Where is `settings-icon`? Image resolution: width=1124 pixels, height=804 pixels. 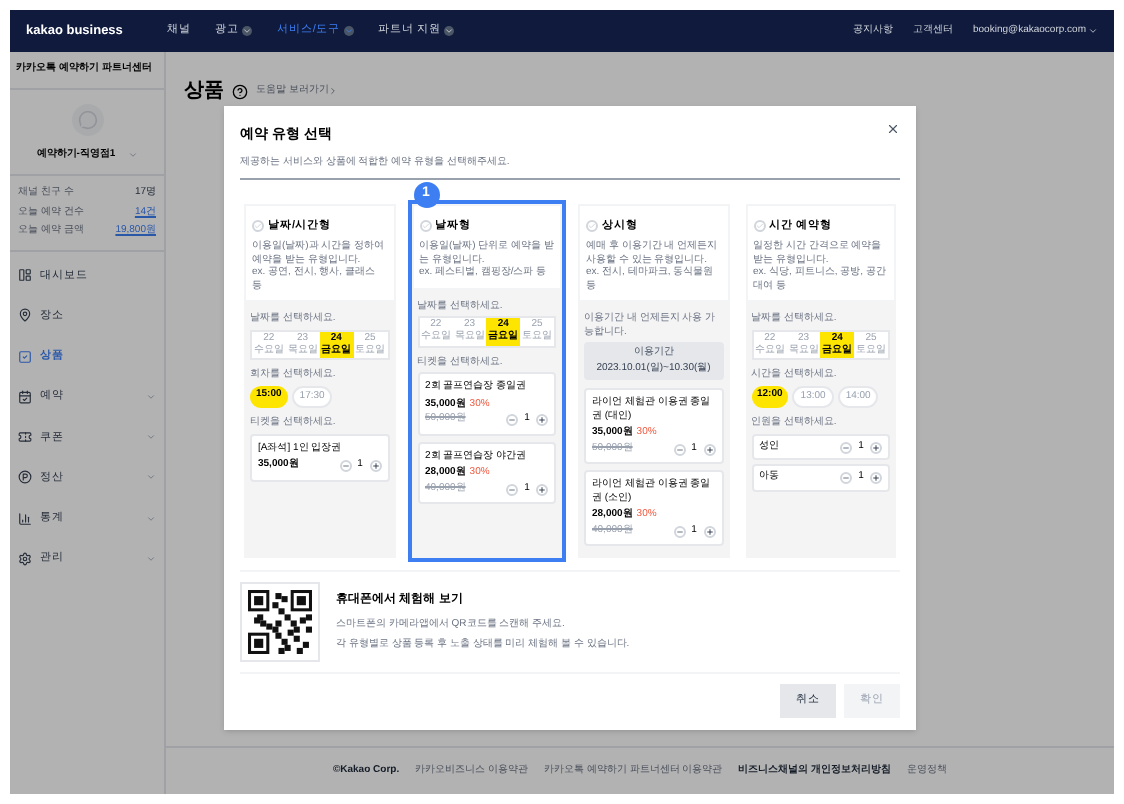
settings-icon is located at coordinates (25, 558).